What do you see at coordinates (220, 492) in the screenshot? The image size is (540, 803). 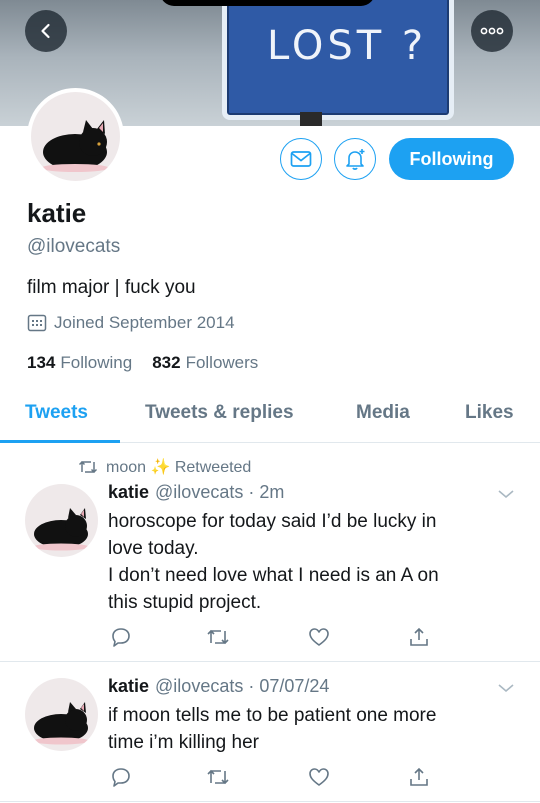 I see `tweet-meta: @ilovecats · 2m` at bounding box center [220, 492].